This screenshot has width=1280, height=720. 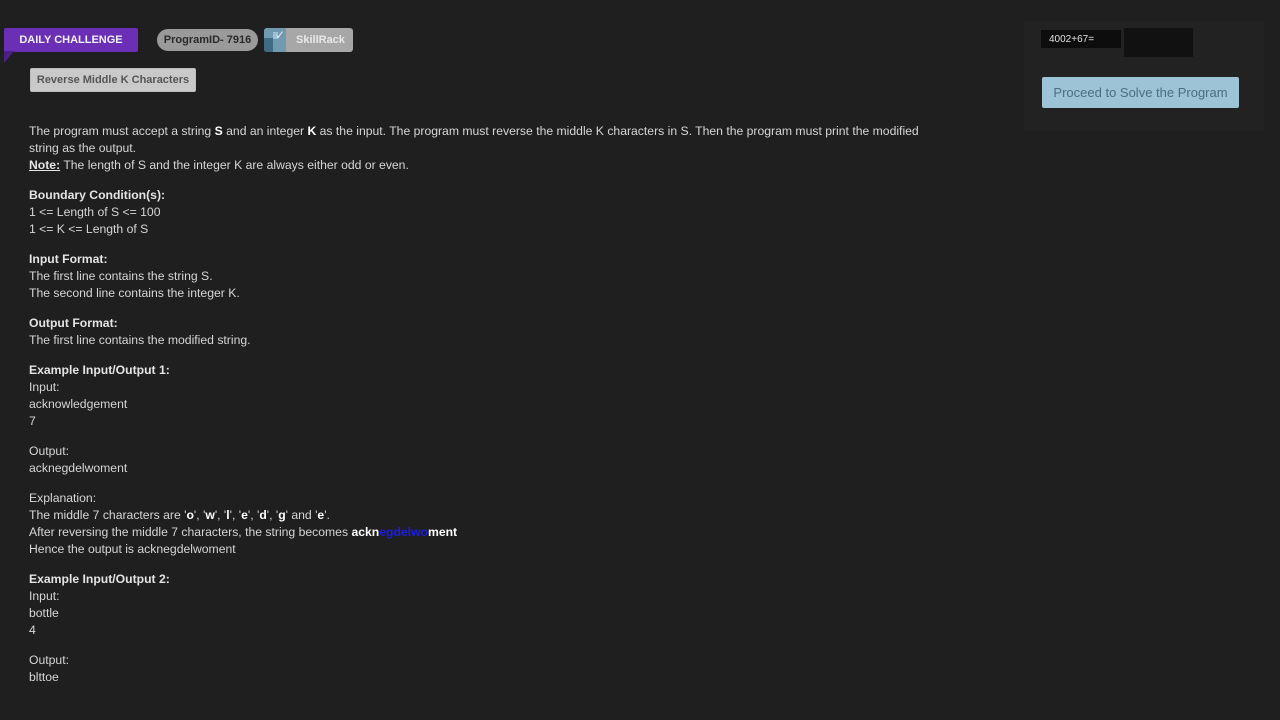 I want to click on captcha-answer-input, so click(x=1158, y=42).